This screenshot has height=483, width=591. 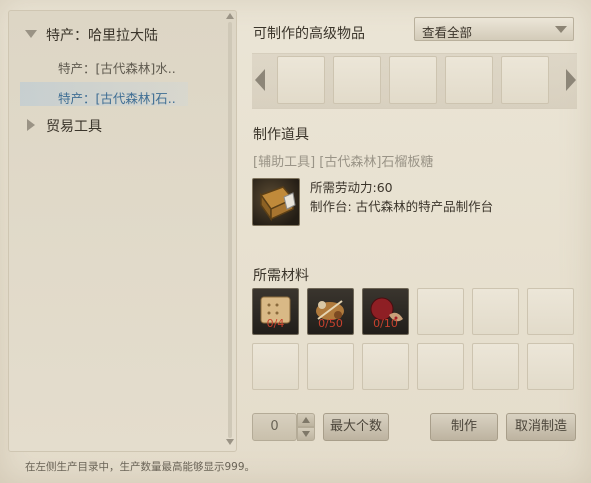 I want to click on tree-scrollbar, so click(x=230, y=230).